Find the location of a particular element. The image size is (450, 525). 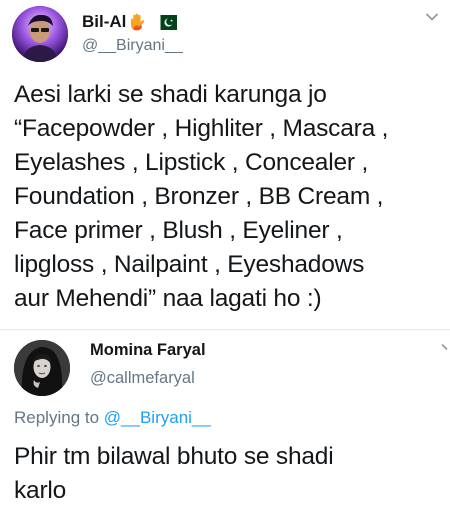

replying-to-handle-link: @__Biryani__ is located at coordinates (157, 417).